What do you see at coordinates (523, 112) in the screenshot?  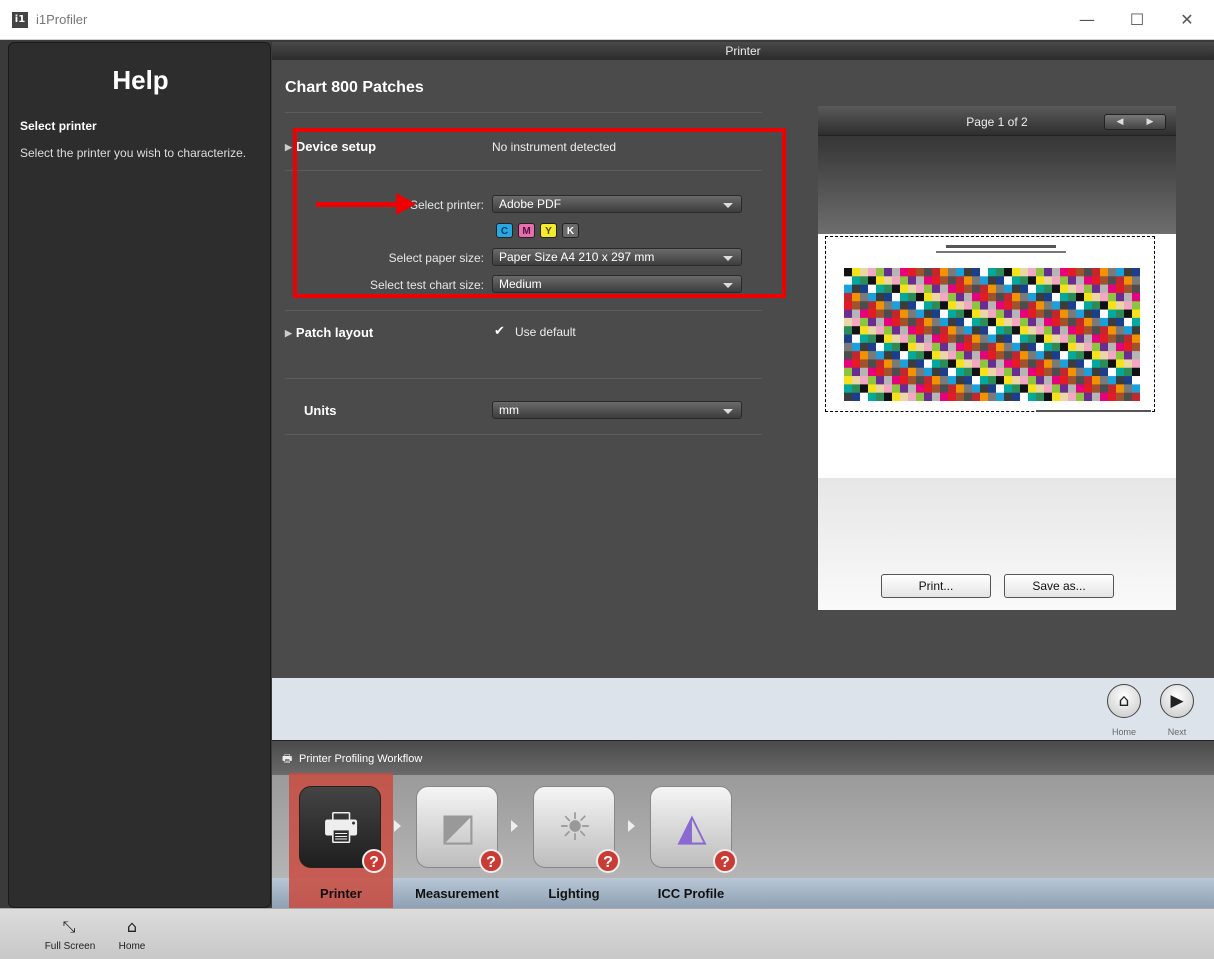 I see `divider` at bounding box center [523, 112].